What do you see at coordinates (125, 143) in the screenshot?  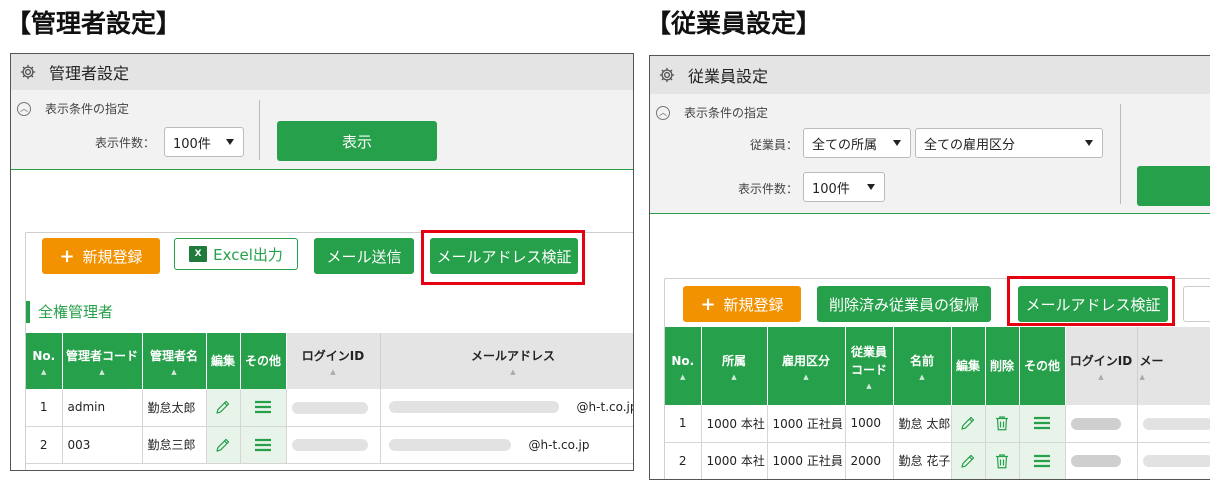 I see `admin-count-label: 表示件数：` at bounding box center [125, 143].